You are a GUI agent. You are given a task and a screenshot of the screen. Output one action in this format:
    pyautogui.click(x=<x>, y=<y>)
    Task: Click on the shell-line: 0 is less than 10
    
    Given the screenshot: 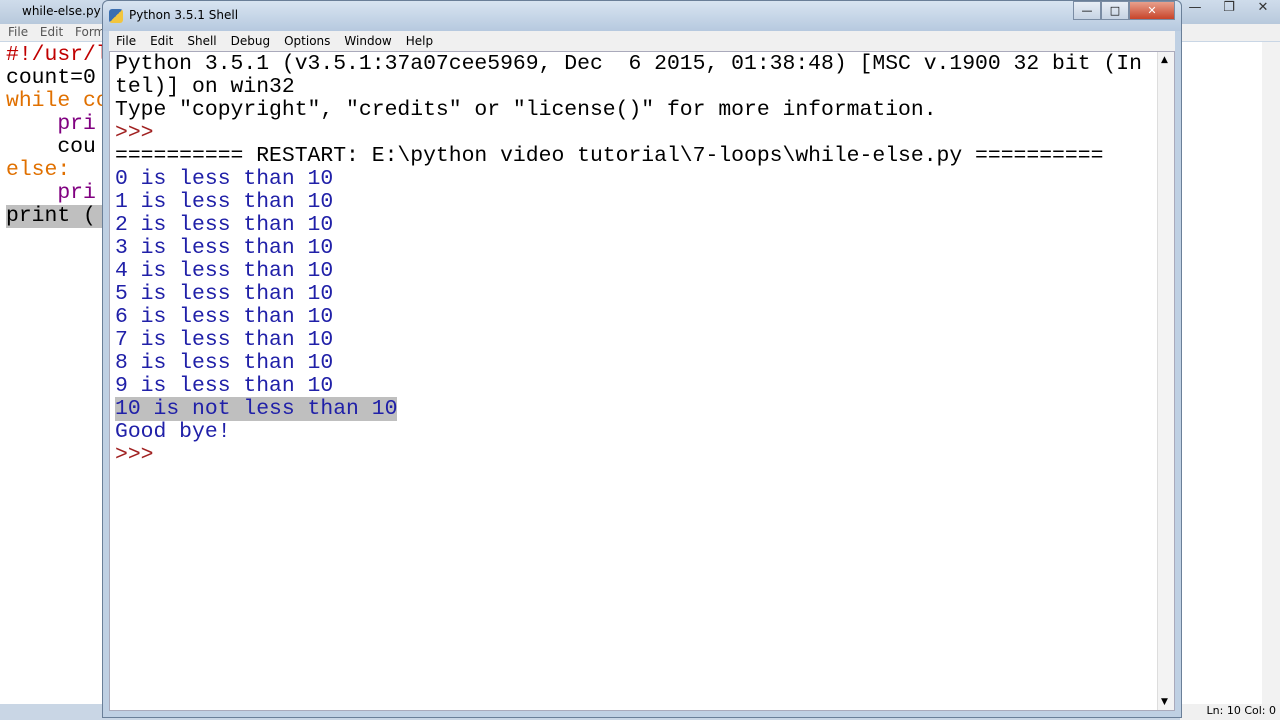 What is the action you would take?
    pyautogui.click(x=224, y=179)
    